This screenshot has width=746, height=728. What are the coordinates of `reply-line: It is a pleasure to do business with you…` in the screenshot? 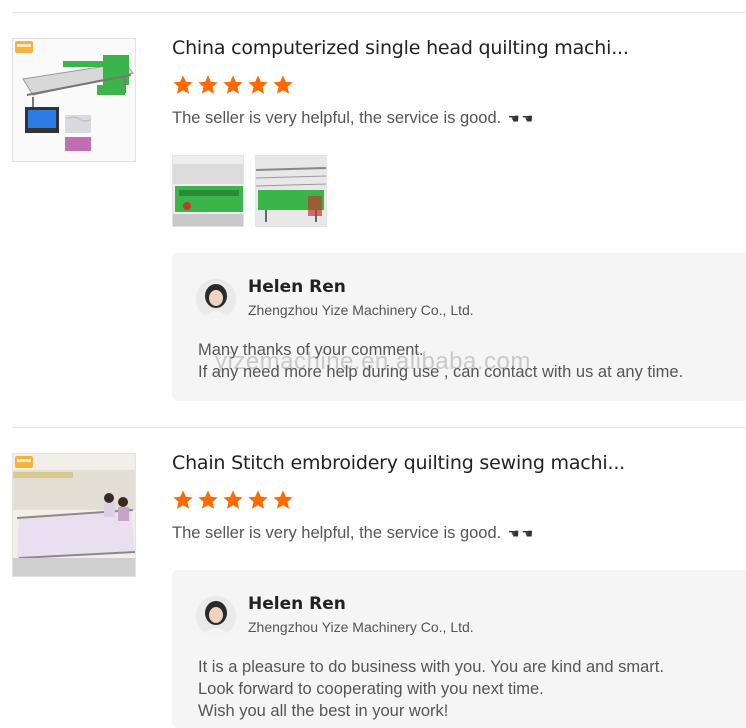 It's located at (431, 667).